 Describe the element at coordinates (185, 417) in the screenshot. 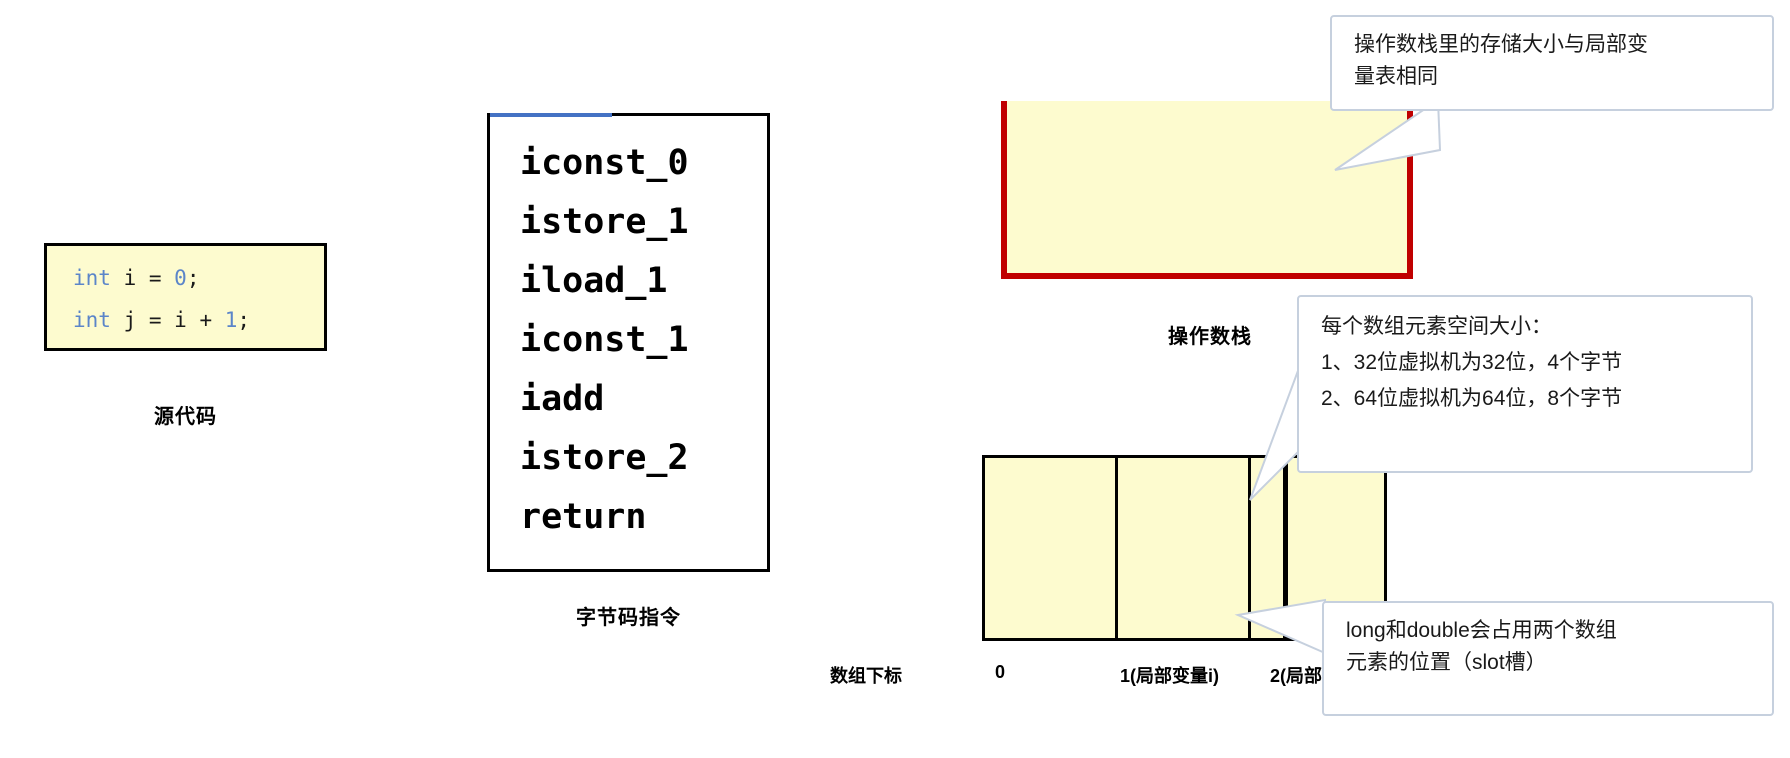

I see `source-code-label: 源代码` at that location.